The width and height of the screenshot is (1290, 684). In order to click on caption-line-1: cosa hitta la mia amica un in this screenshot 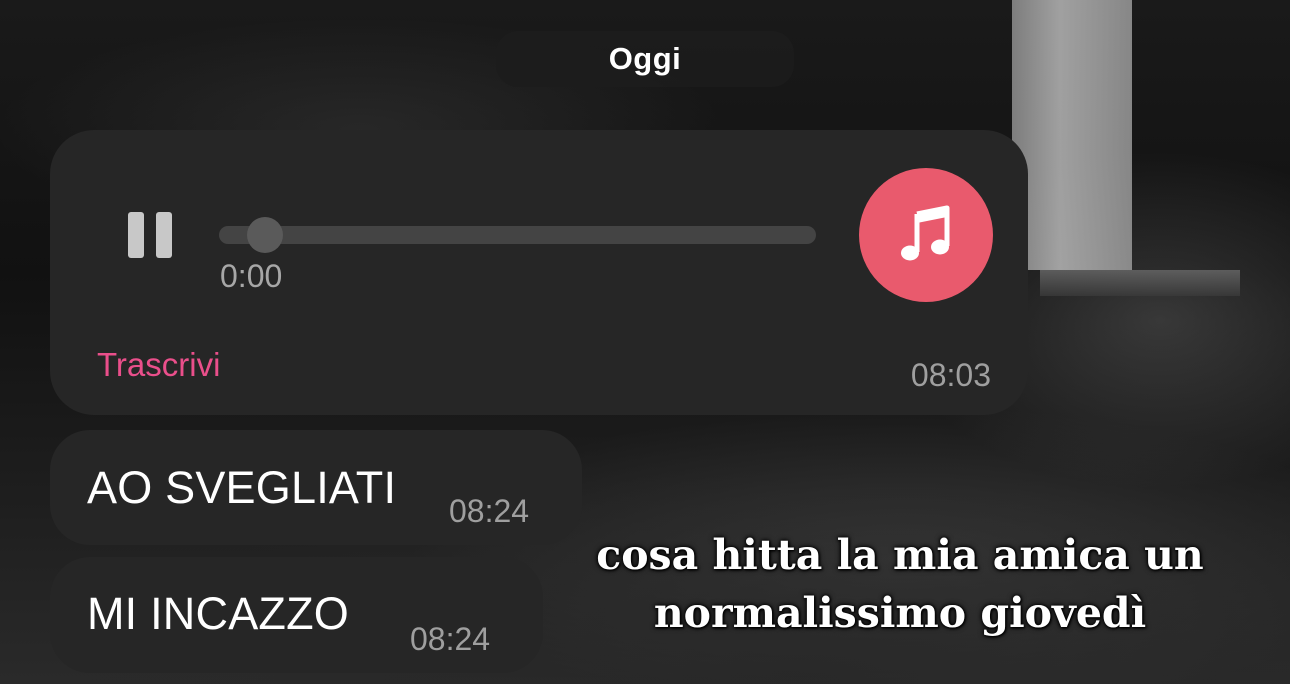, I will do `click(900, 555)`.